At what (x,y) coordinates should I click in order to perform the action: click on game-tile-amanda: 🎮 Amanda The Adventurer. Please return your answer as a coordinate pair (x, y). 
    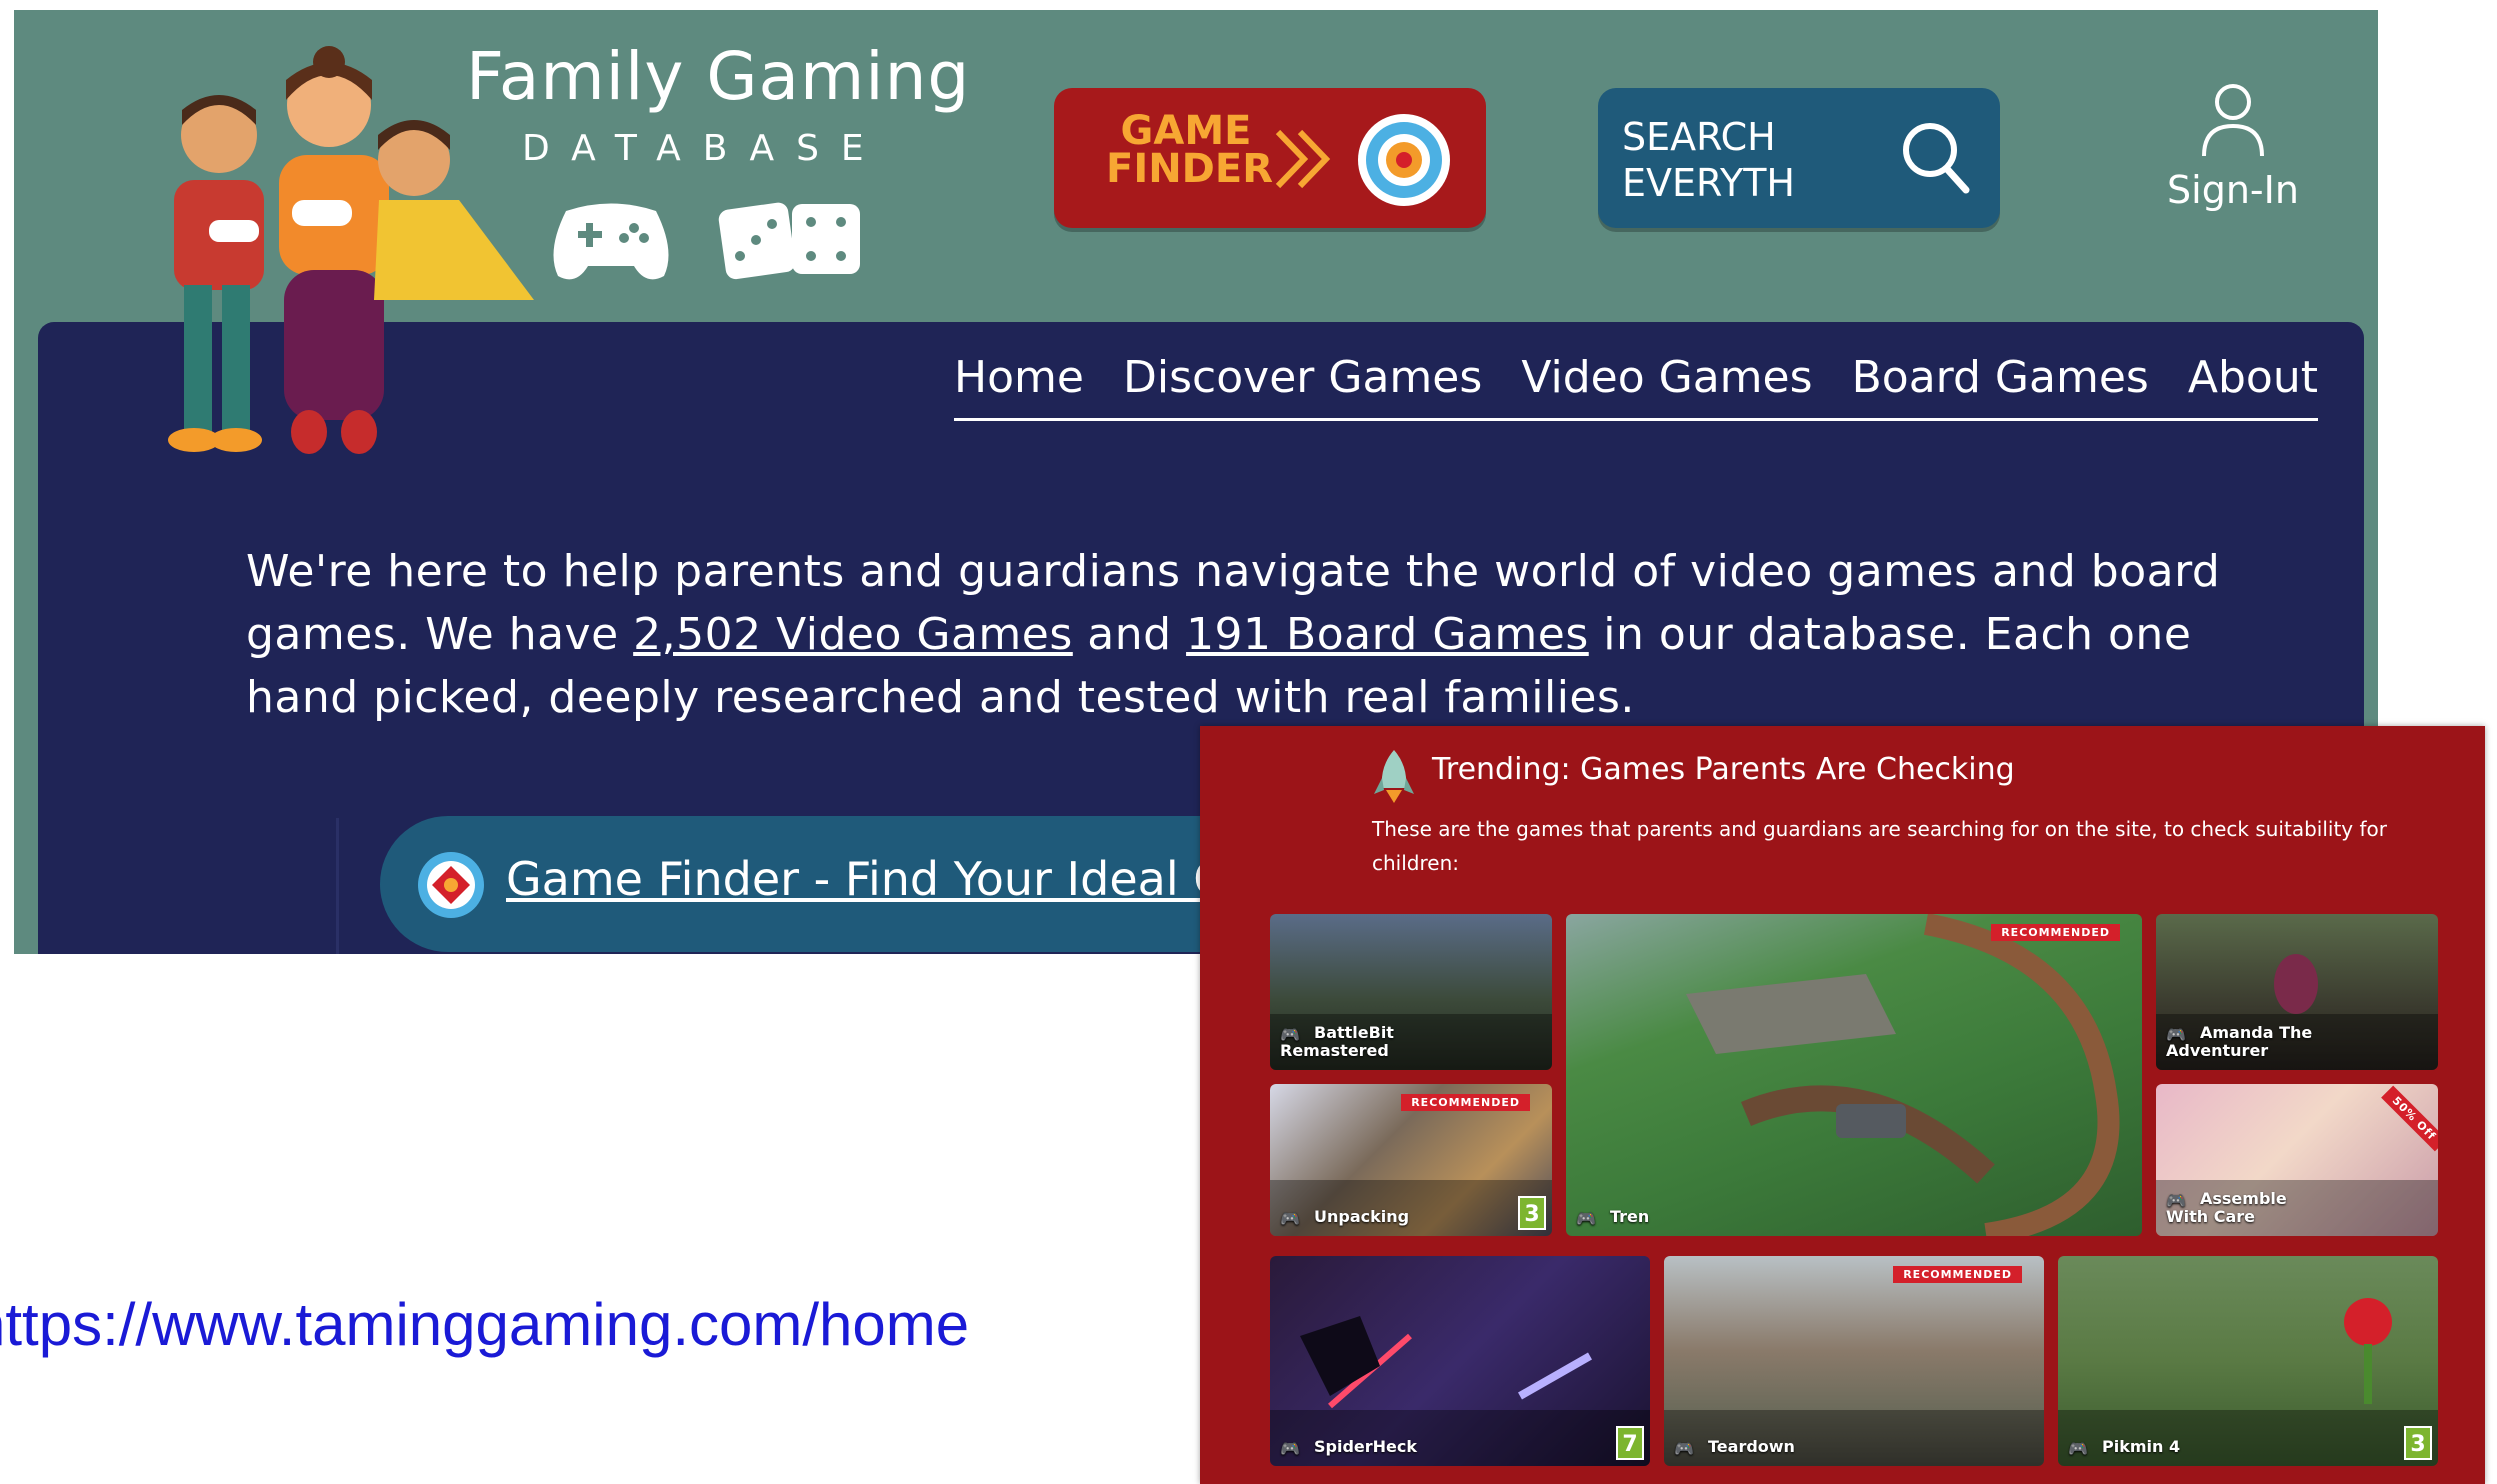
    Looking at the image, I should click on (2297, 992).